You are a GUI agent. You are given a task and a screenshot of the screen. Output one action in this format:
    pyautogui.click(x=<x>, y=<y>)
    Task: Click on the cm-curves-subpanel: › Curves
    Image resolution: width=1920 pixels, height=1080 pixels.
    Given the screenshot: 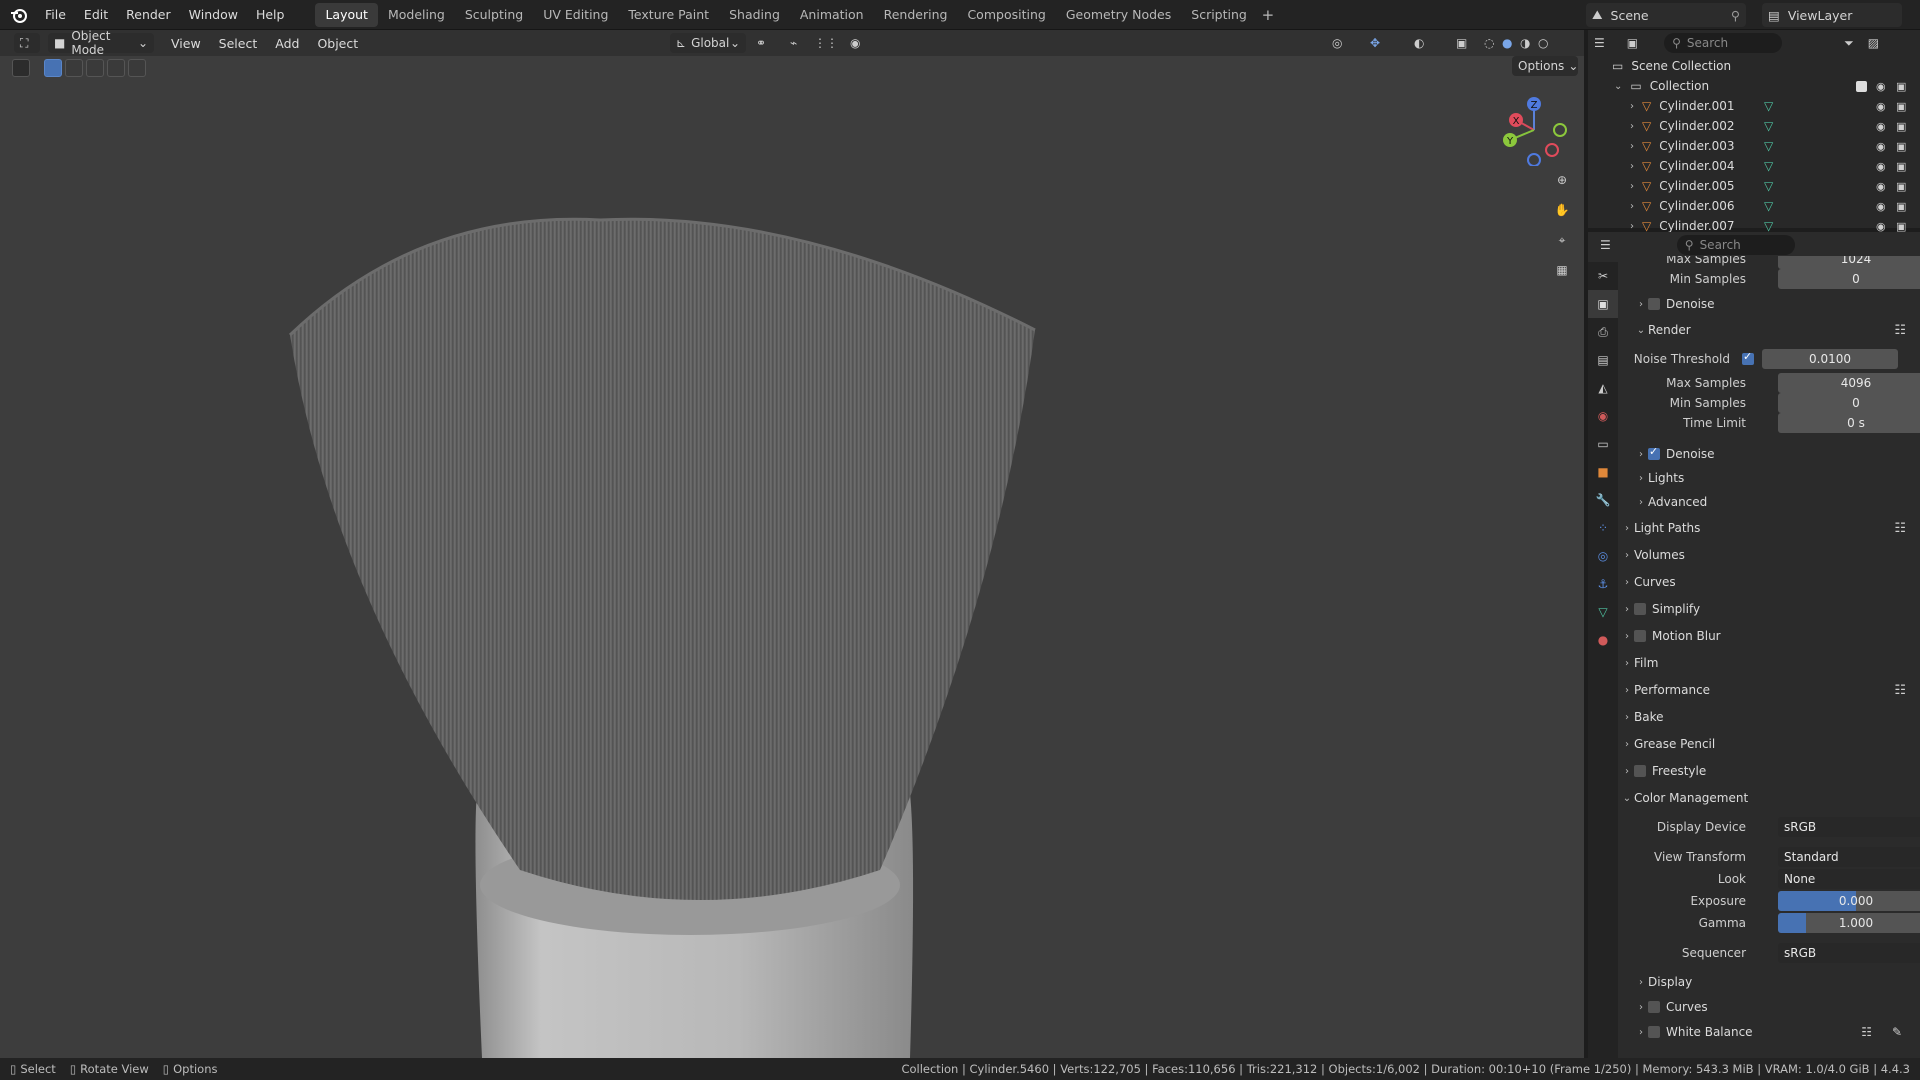 What is the action you would take?
    pyautogui.click(x=1770, y=1007)
    